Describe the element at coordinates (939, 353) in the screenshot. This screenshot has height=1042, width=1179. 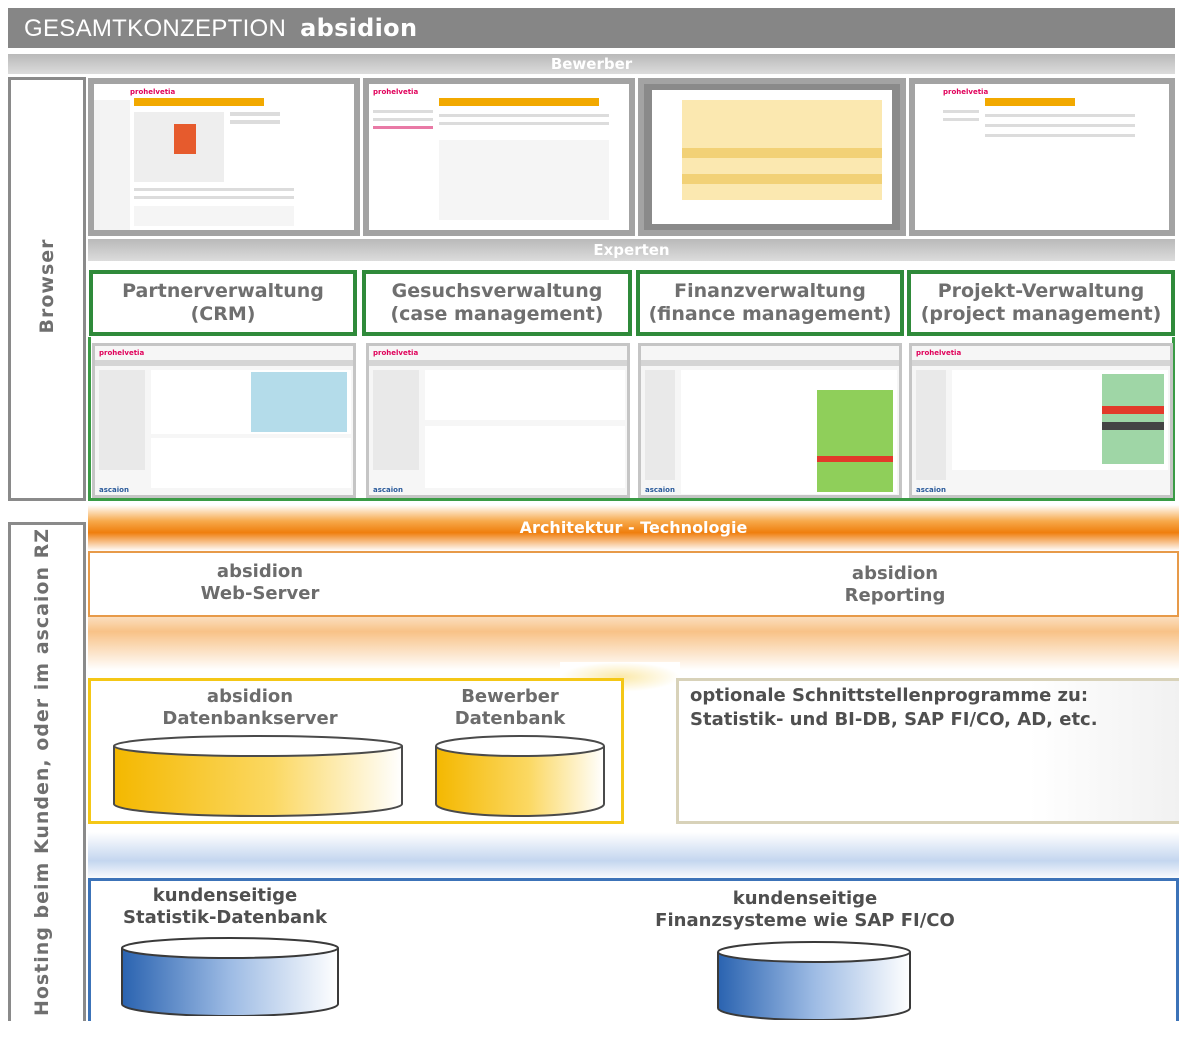
I see `project-brand: prohelvetia` at that location.